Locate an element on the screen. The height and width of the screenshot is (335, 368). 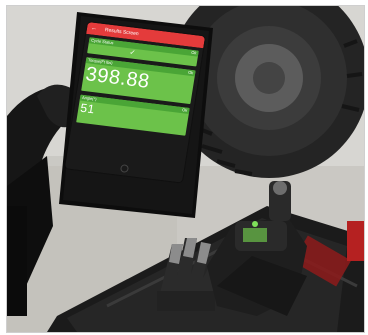
angle-state: Ok is located at coordinates (184, 110).